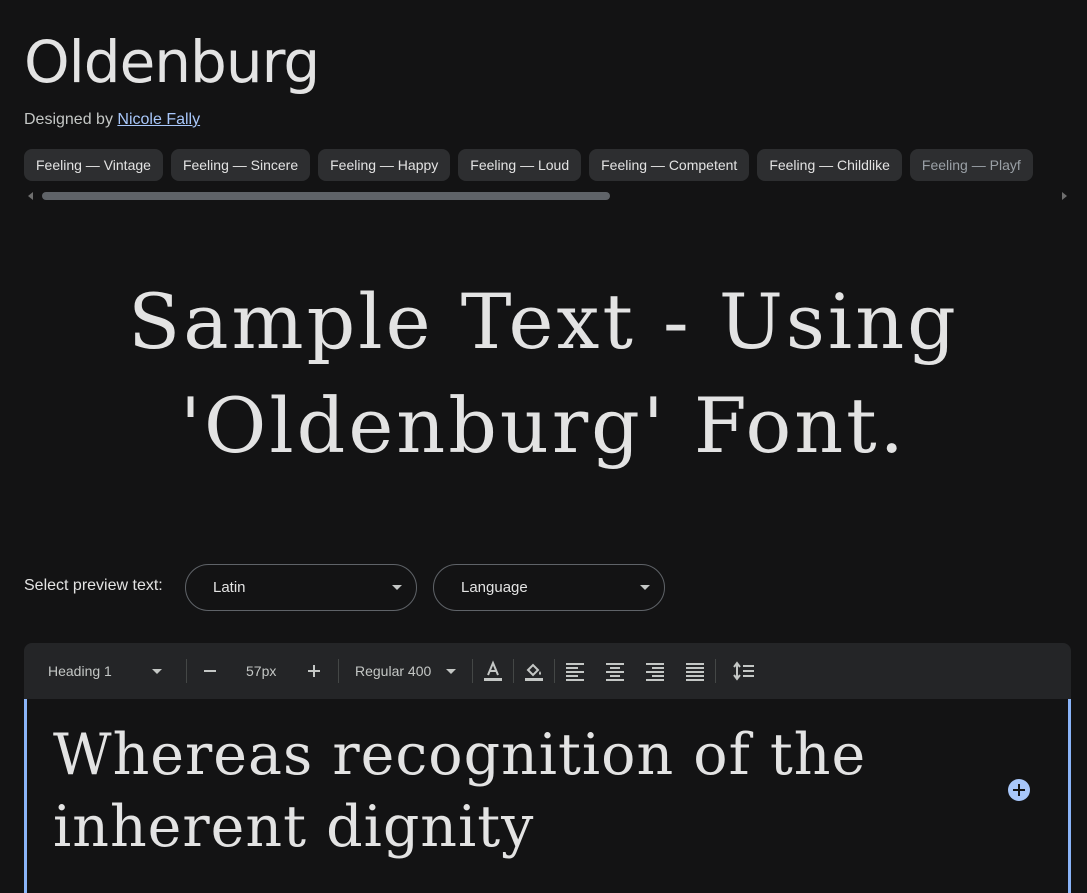 The height and width of the screenshot is (893, 1087). I want to click on designed-by-label: Designed by, so click(68, 119).